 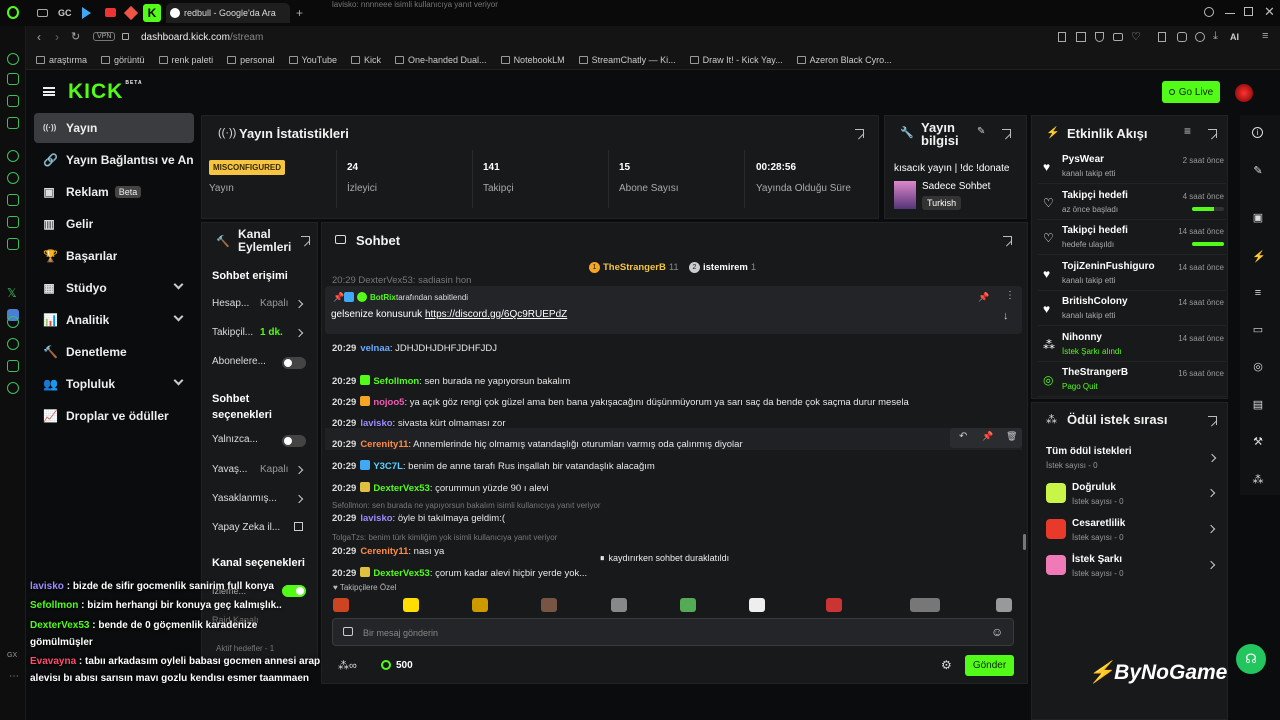 I want to click on language-tag: Turkish, so click(x=942, y=203).